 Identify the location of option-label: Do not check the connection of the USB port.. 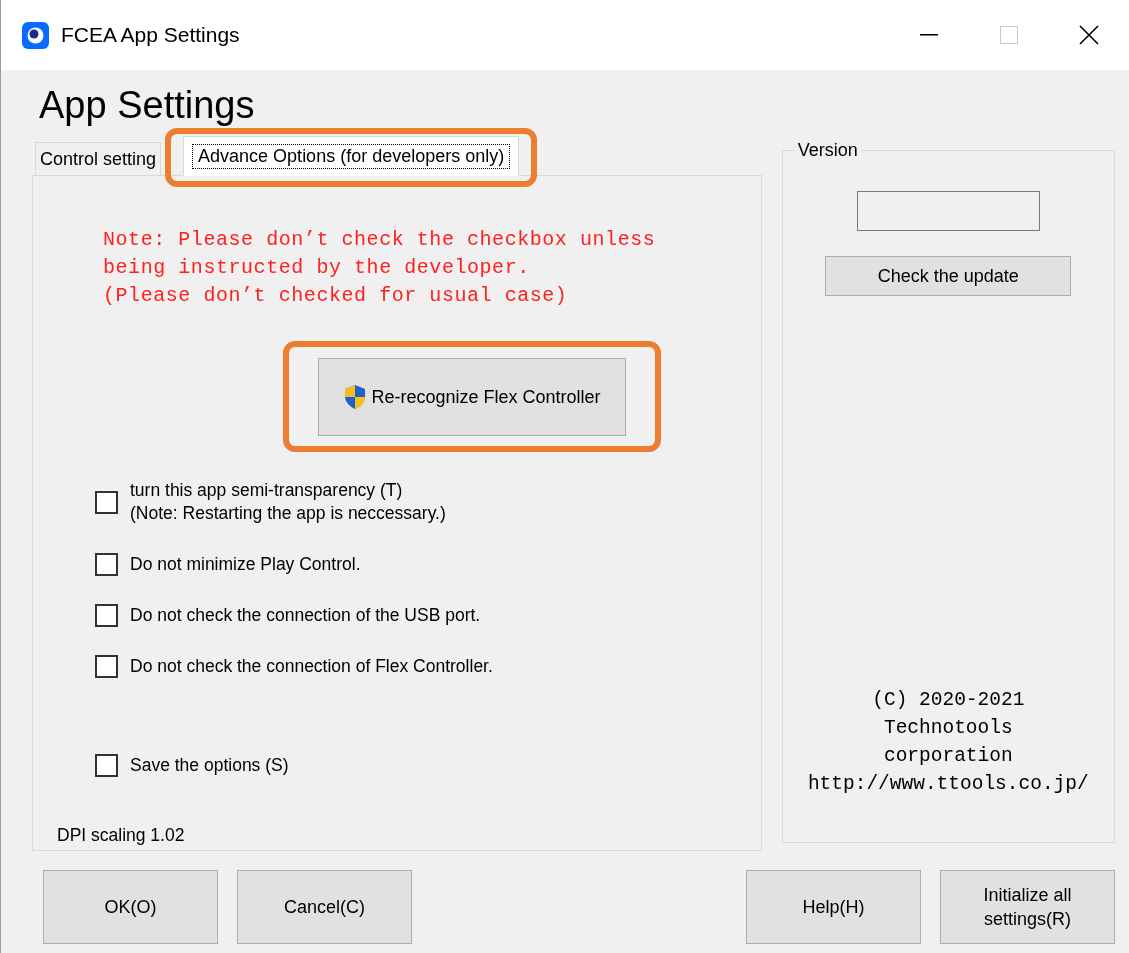
(305, 615).